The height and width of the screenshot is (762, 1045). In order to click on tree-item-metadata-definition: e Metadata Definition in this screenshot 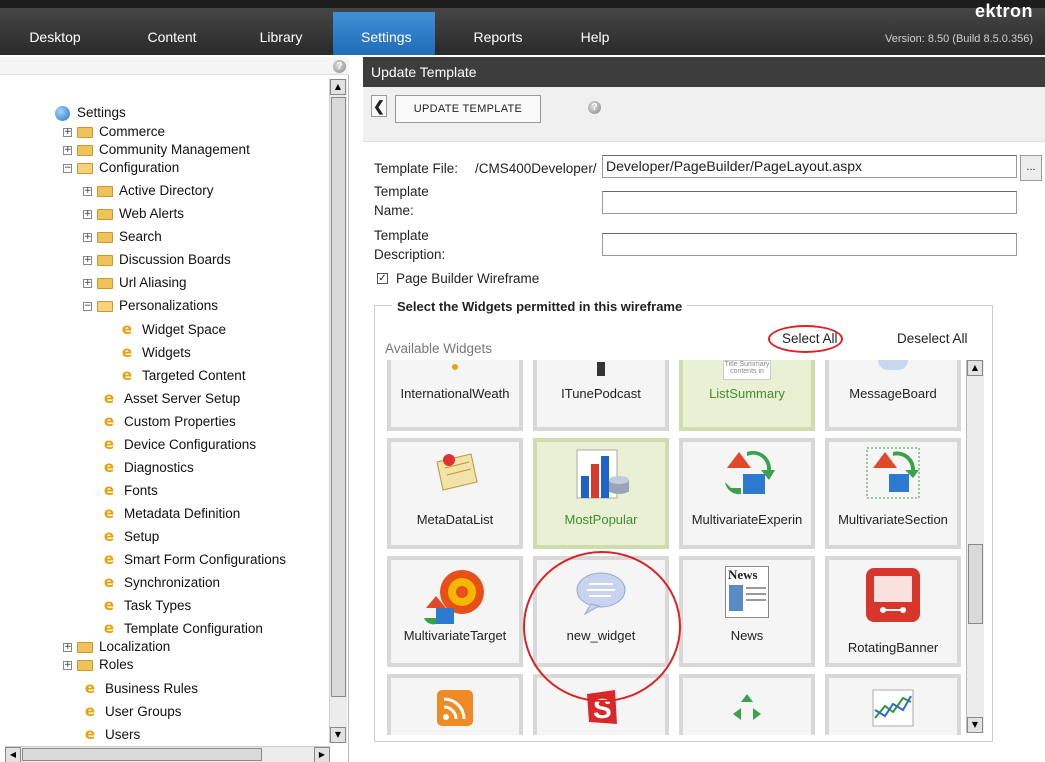, I will do `click(171, 513)`.